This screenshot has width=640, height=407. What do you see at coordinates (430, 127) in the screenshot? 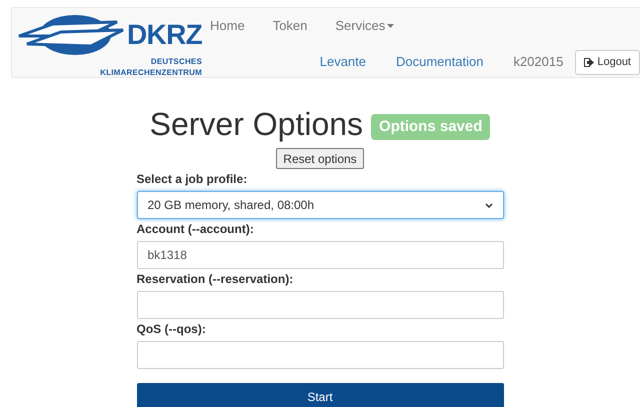
I see `status-badge: Options saved` at bounding box center [430, 127].